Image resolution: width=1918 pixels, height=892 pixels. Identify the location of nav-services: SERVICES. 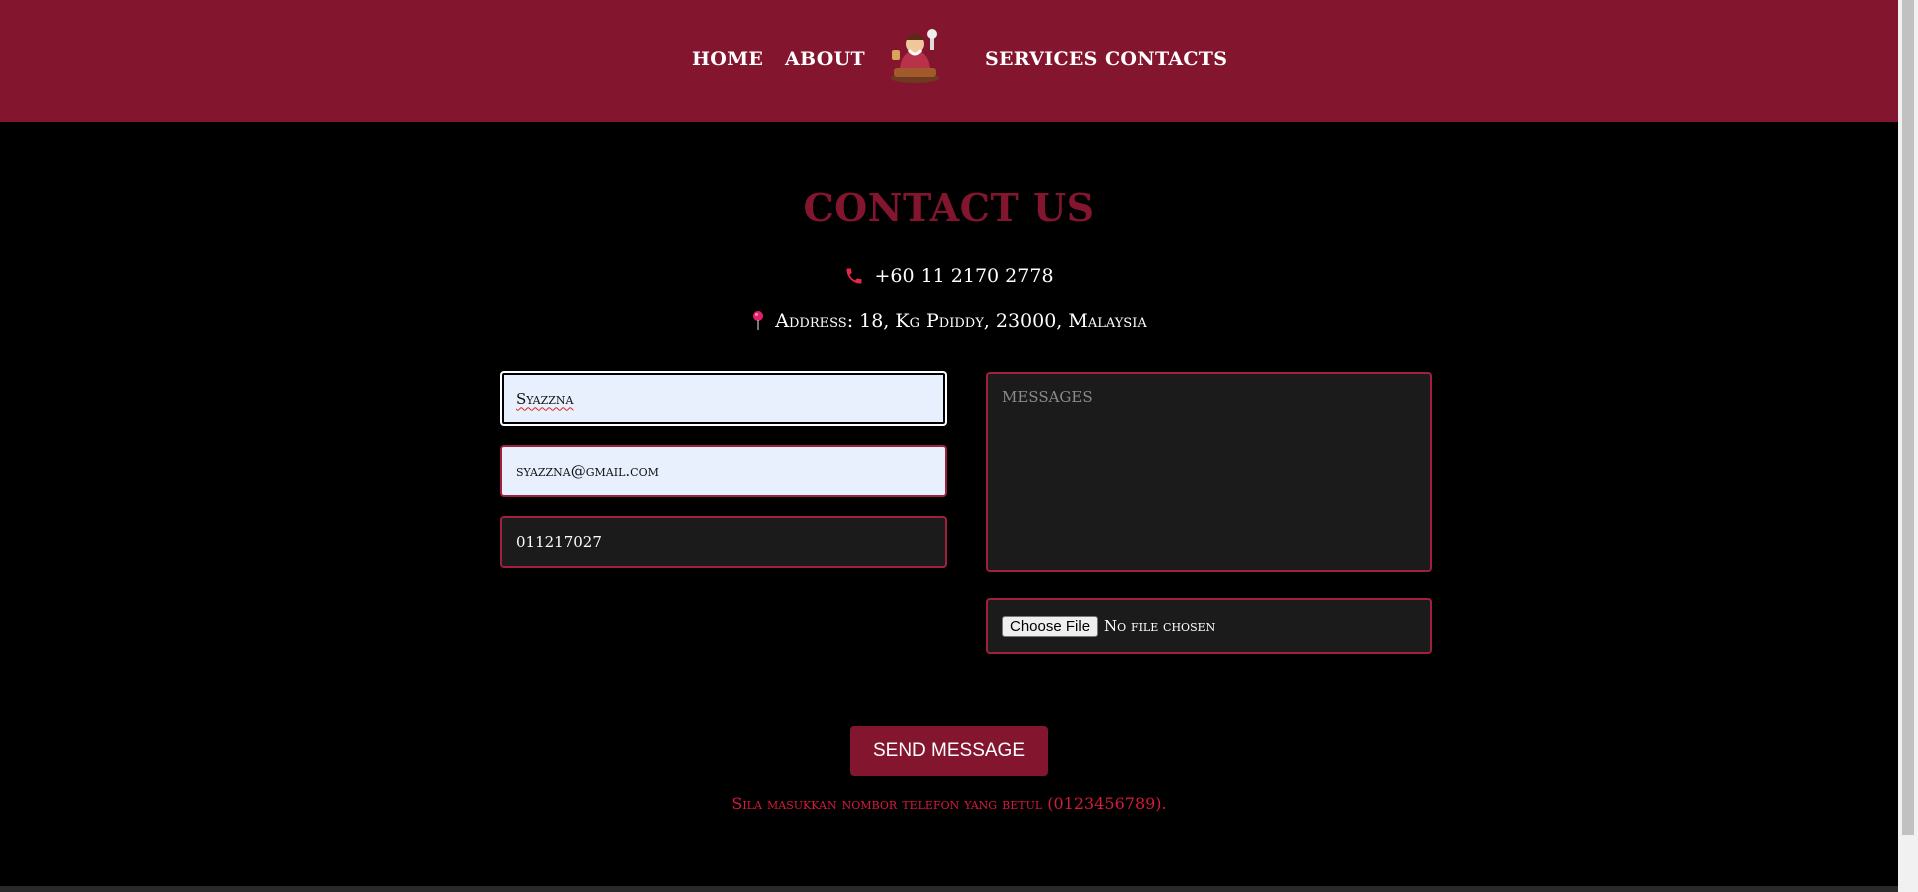
(1041, 59).